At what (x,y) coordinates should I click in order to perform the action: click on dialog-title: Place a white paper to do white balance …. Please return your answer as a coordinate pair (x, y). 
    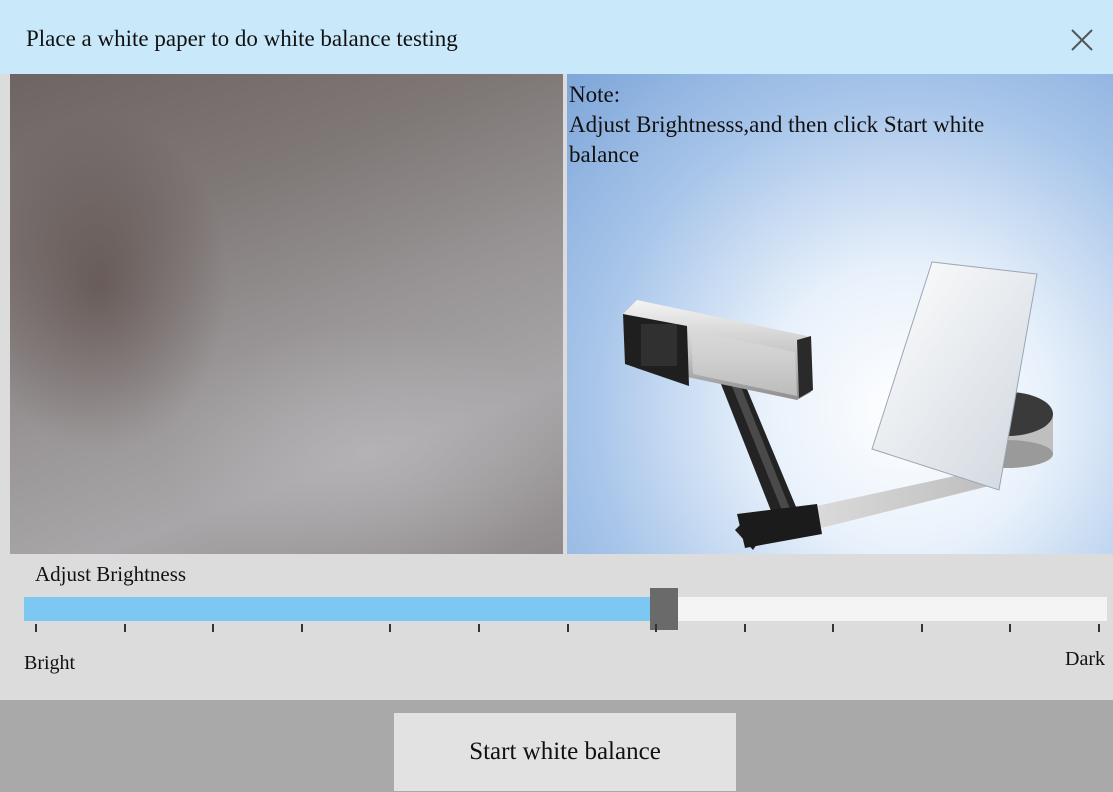
    Looking at the image, I should click on (242, 38).